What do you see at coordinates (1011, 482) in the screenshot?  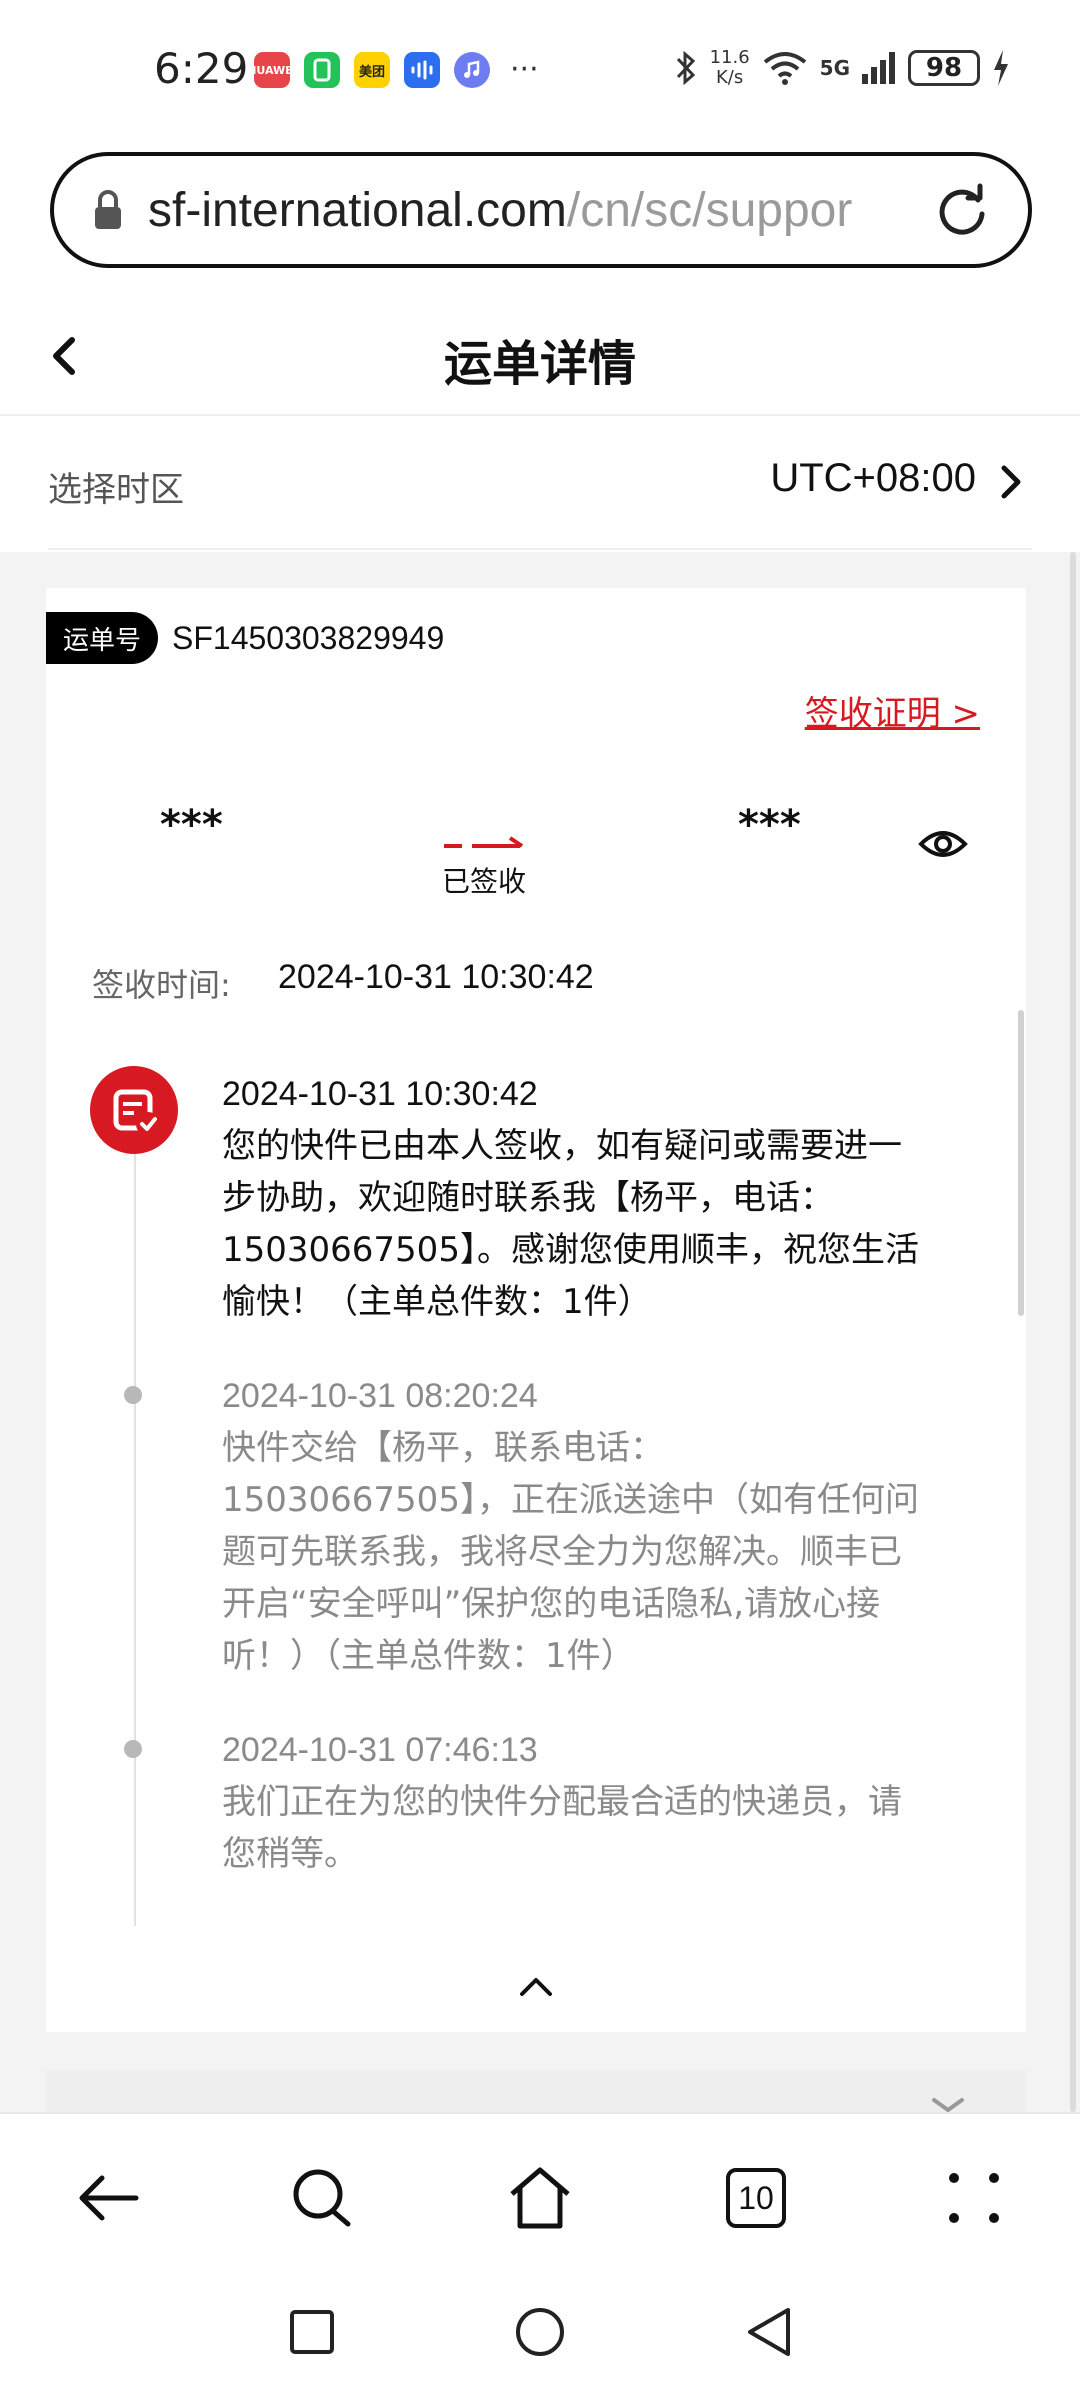 I see `chevron-right-icon` at bounding box center [1011, 482].